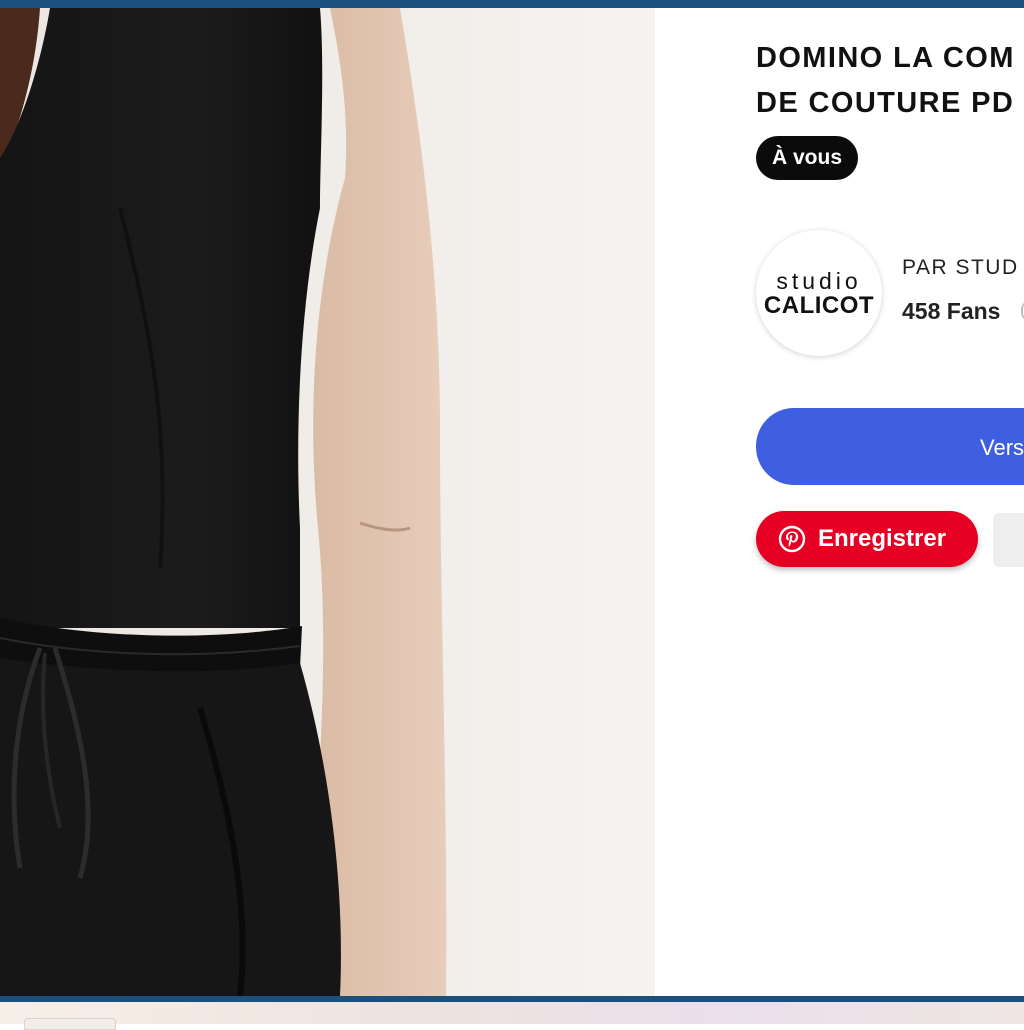 The width and height of the screenshot is (1024, 1030). Describe the element at coordinates (882, 538) in the screenshot. I see `pinterest-save-label: Enregistrer` at that location.